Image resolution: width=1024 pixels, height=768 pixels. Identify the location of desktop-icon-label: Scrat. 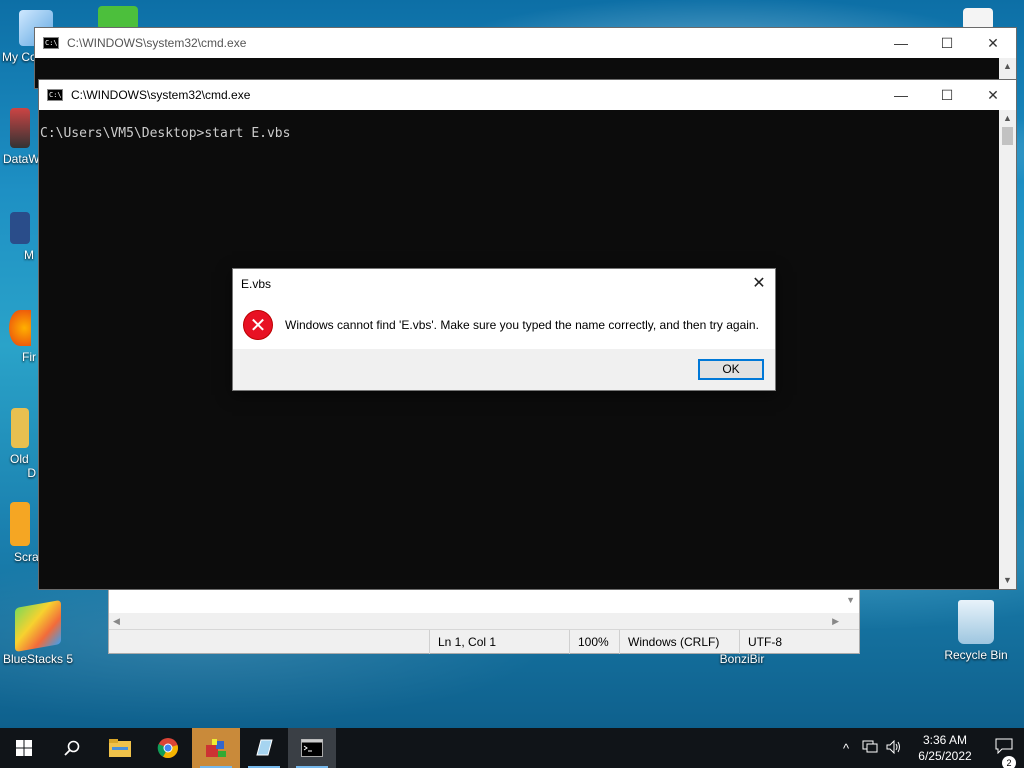
(28, 557).